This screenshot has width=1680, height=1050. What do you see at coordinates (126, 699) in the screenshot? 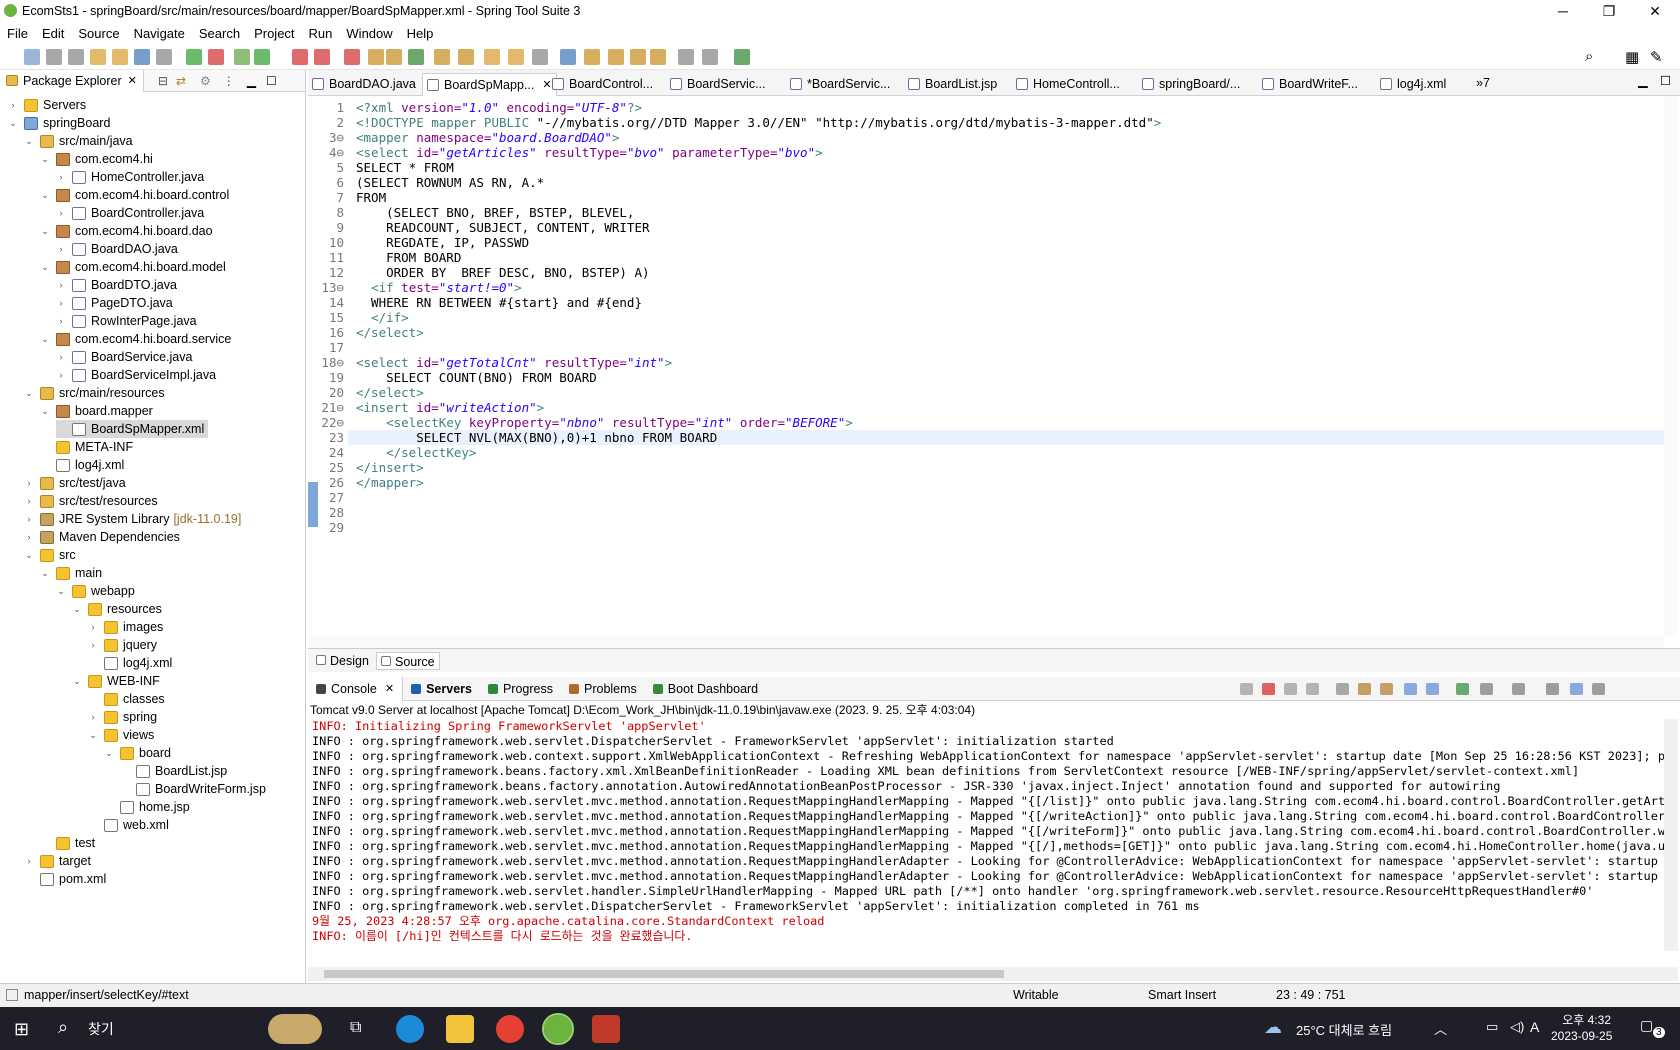
I see `tree-item: classes` at bounding box center [126, 699].